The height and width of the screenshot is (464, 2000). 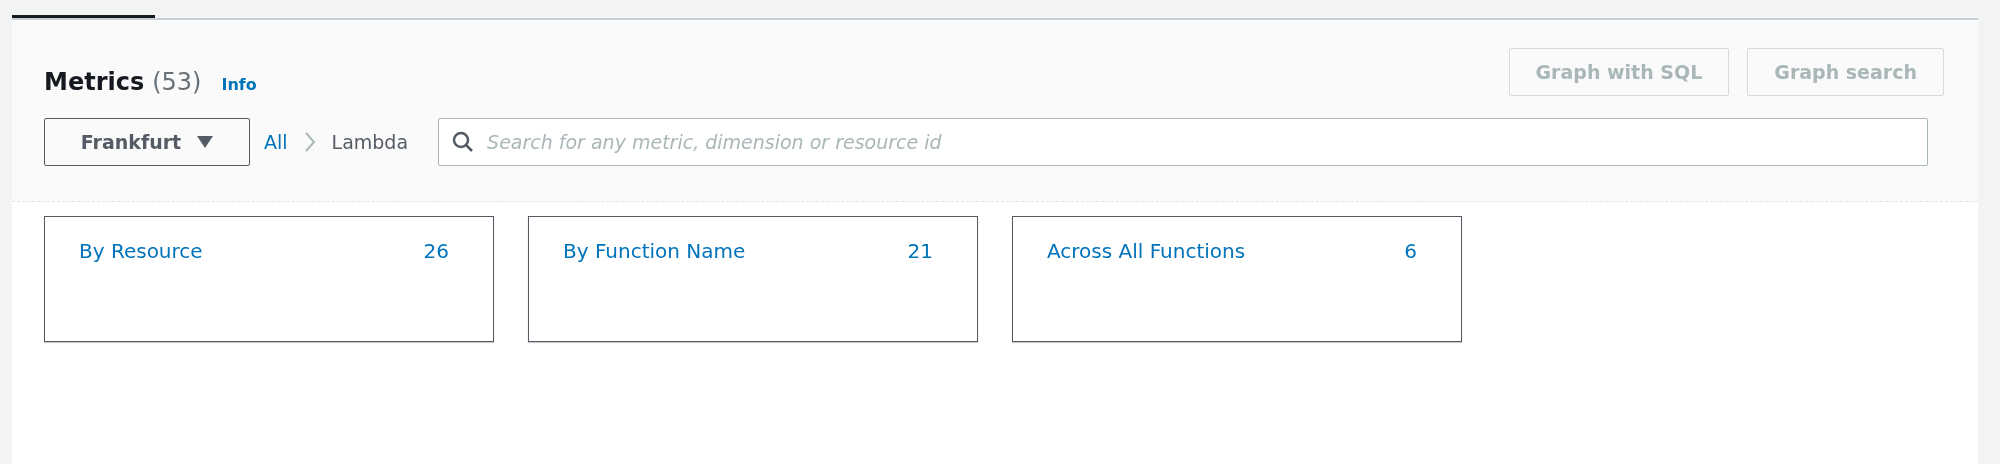 I want to click on tab-indicator, so click(x=83, y=16).